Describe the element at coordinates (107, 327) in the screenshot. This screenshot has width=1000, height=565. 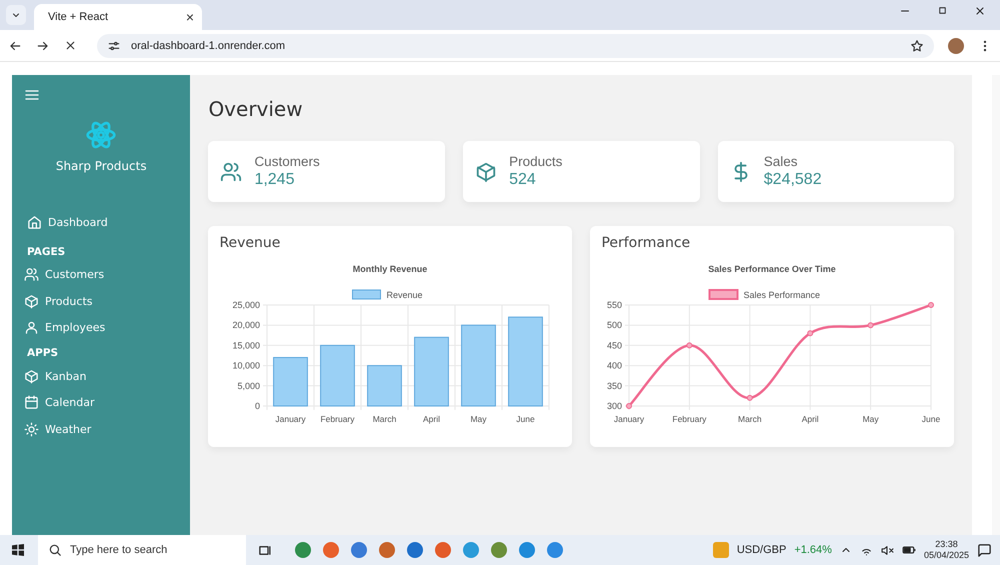
I see `nav-link: Employees` at that location.